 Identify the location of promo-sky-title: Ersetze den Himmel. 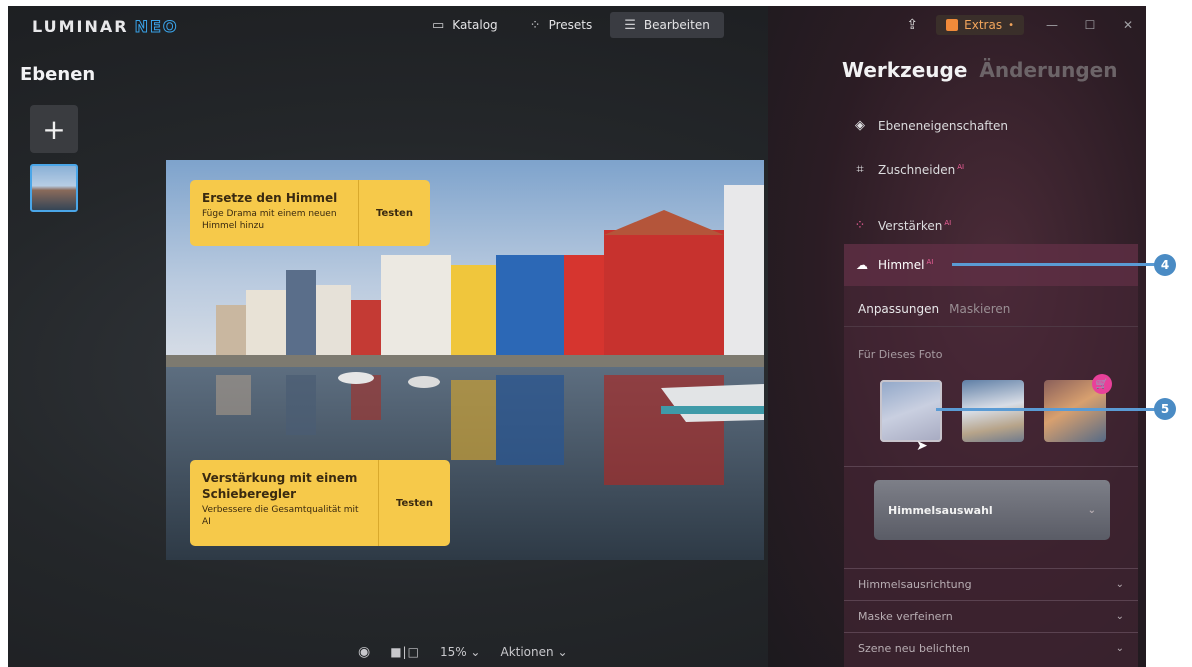
(270, 198).